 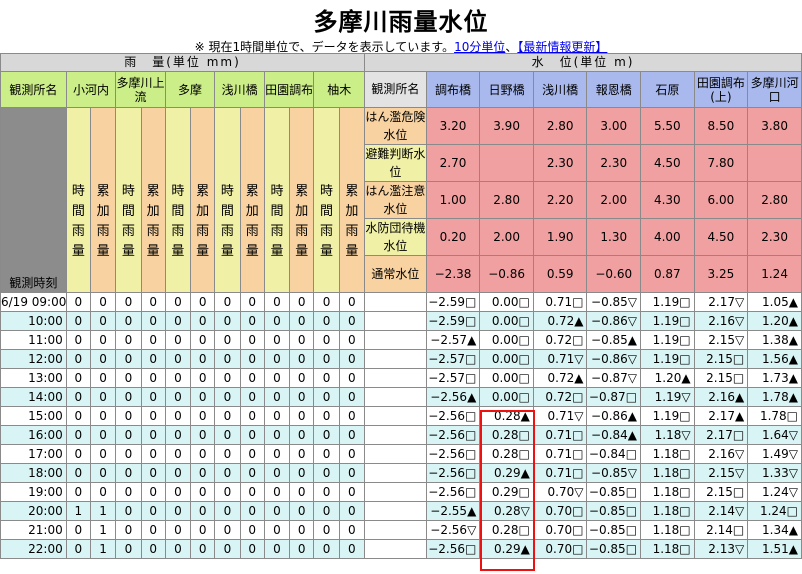 I want to click on threshold-value: 2.80, so click(x=560, y=126).